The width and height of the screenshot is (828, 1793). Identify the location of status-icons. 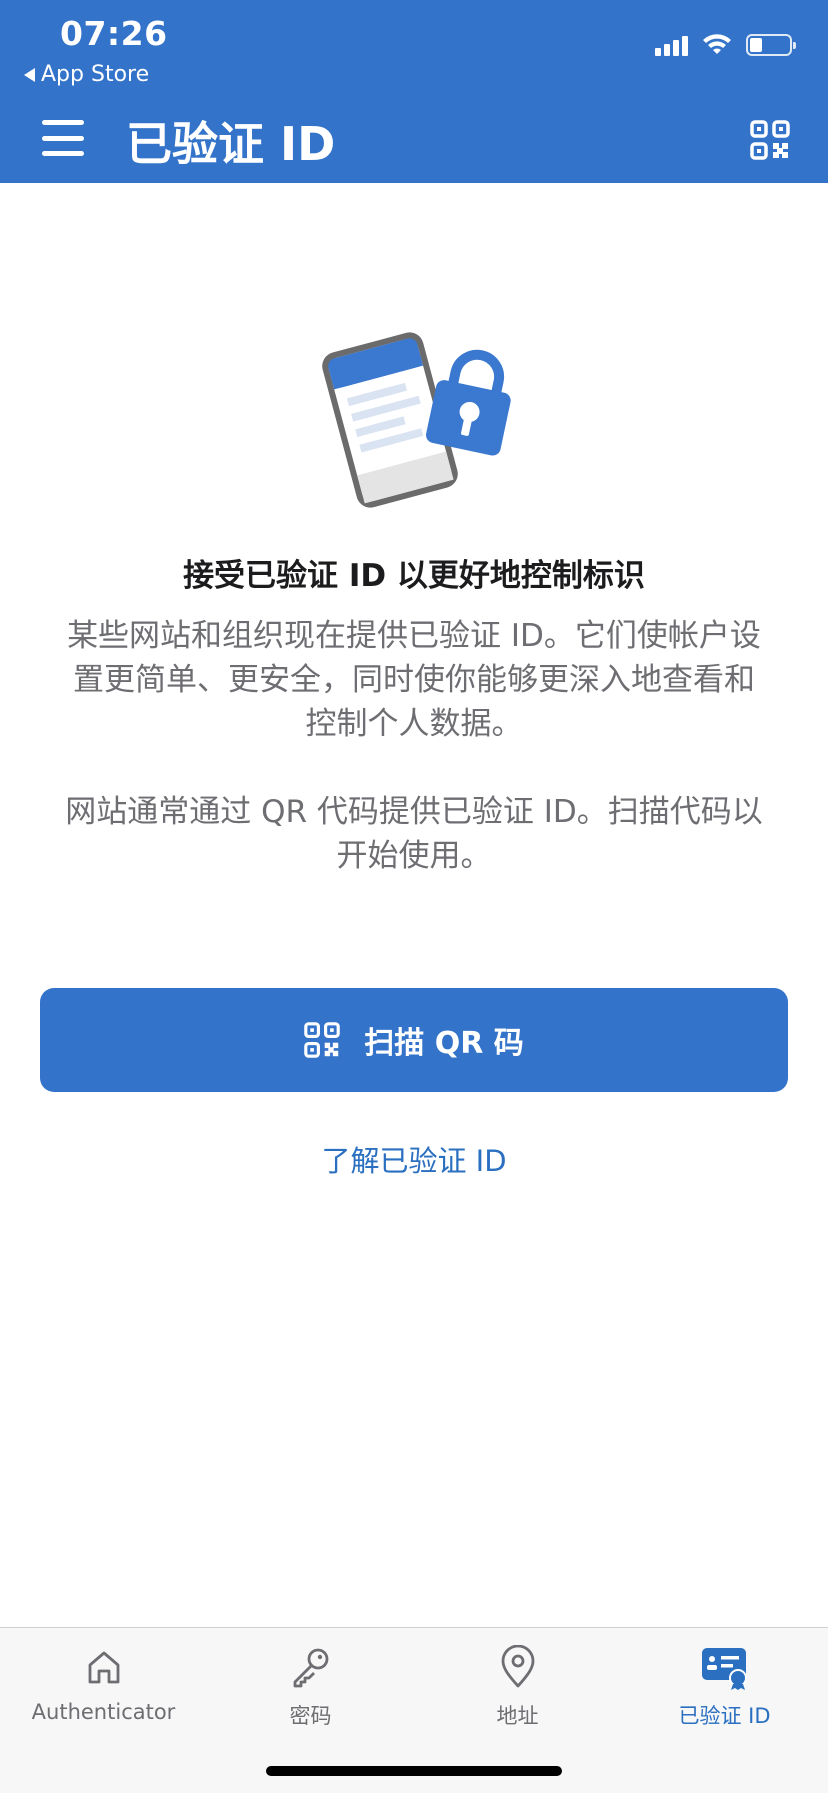
(725, 45).